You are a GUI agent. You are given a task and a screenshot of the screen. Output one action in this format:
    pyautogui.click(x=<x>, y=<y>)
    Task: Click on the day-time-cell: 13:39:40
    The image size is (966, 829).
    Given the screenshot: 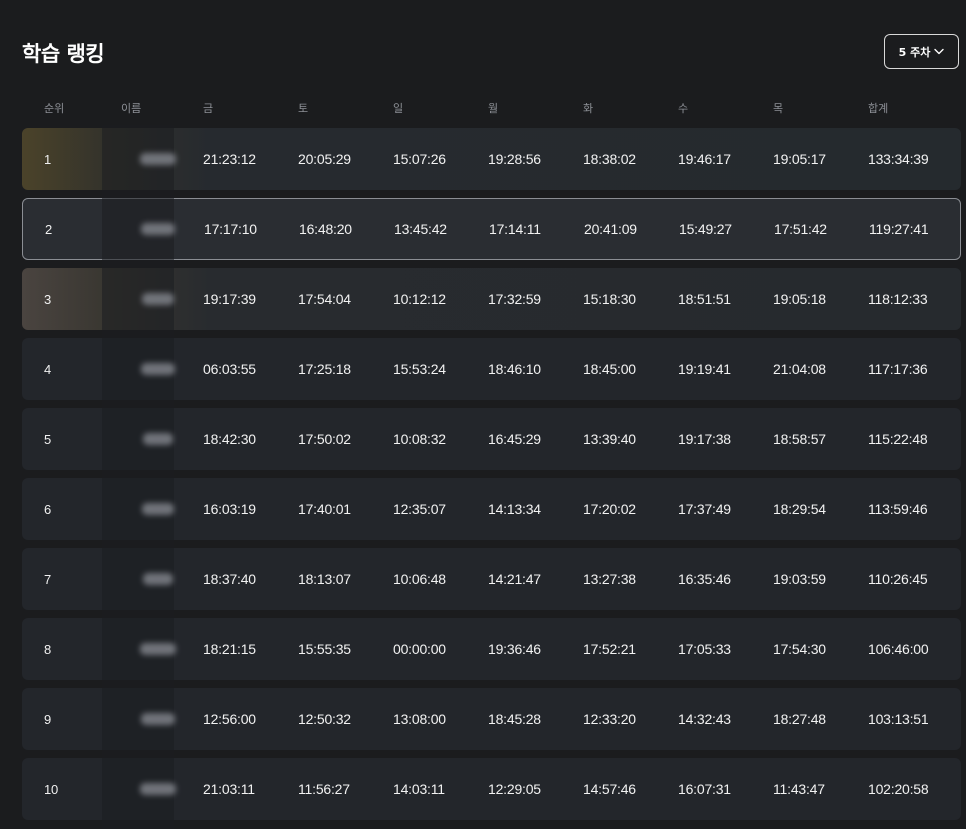 What is the action you would take?
    pyautogui.click(x=609, y=439)
    